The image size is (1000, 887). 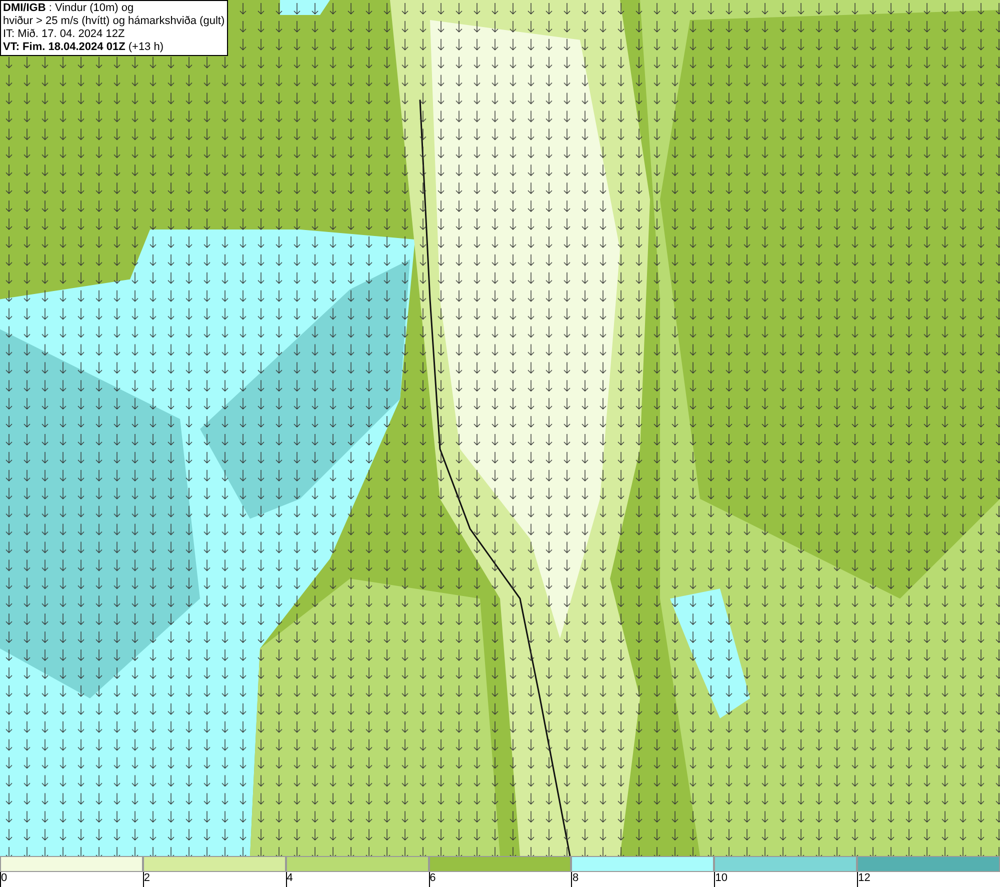 What do you see at coordinates (4, 878) in the screenshot?
I see `legend-label: 0` at bounding box center [4, 878].